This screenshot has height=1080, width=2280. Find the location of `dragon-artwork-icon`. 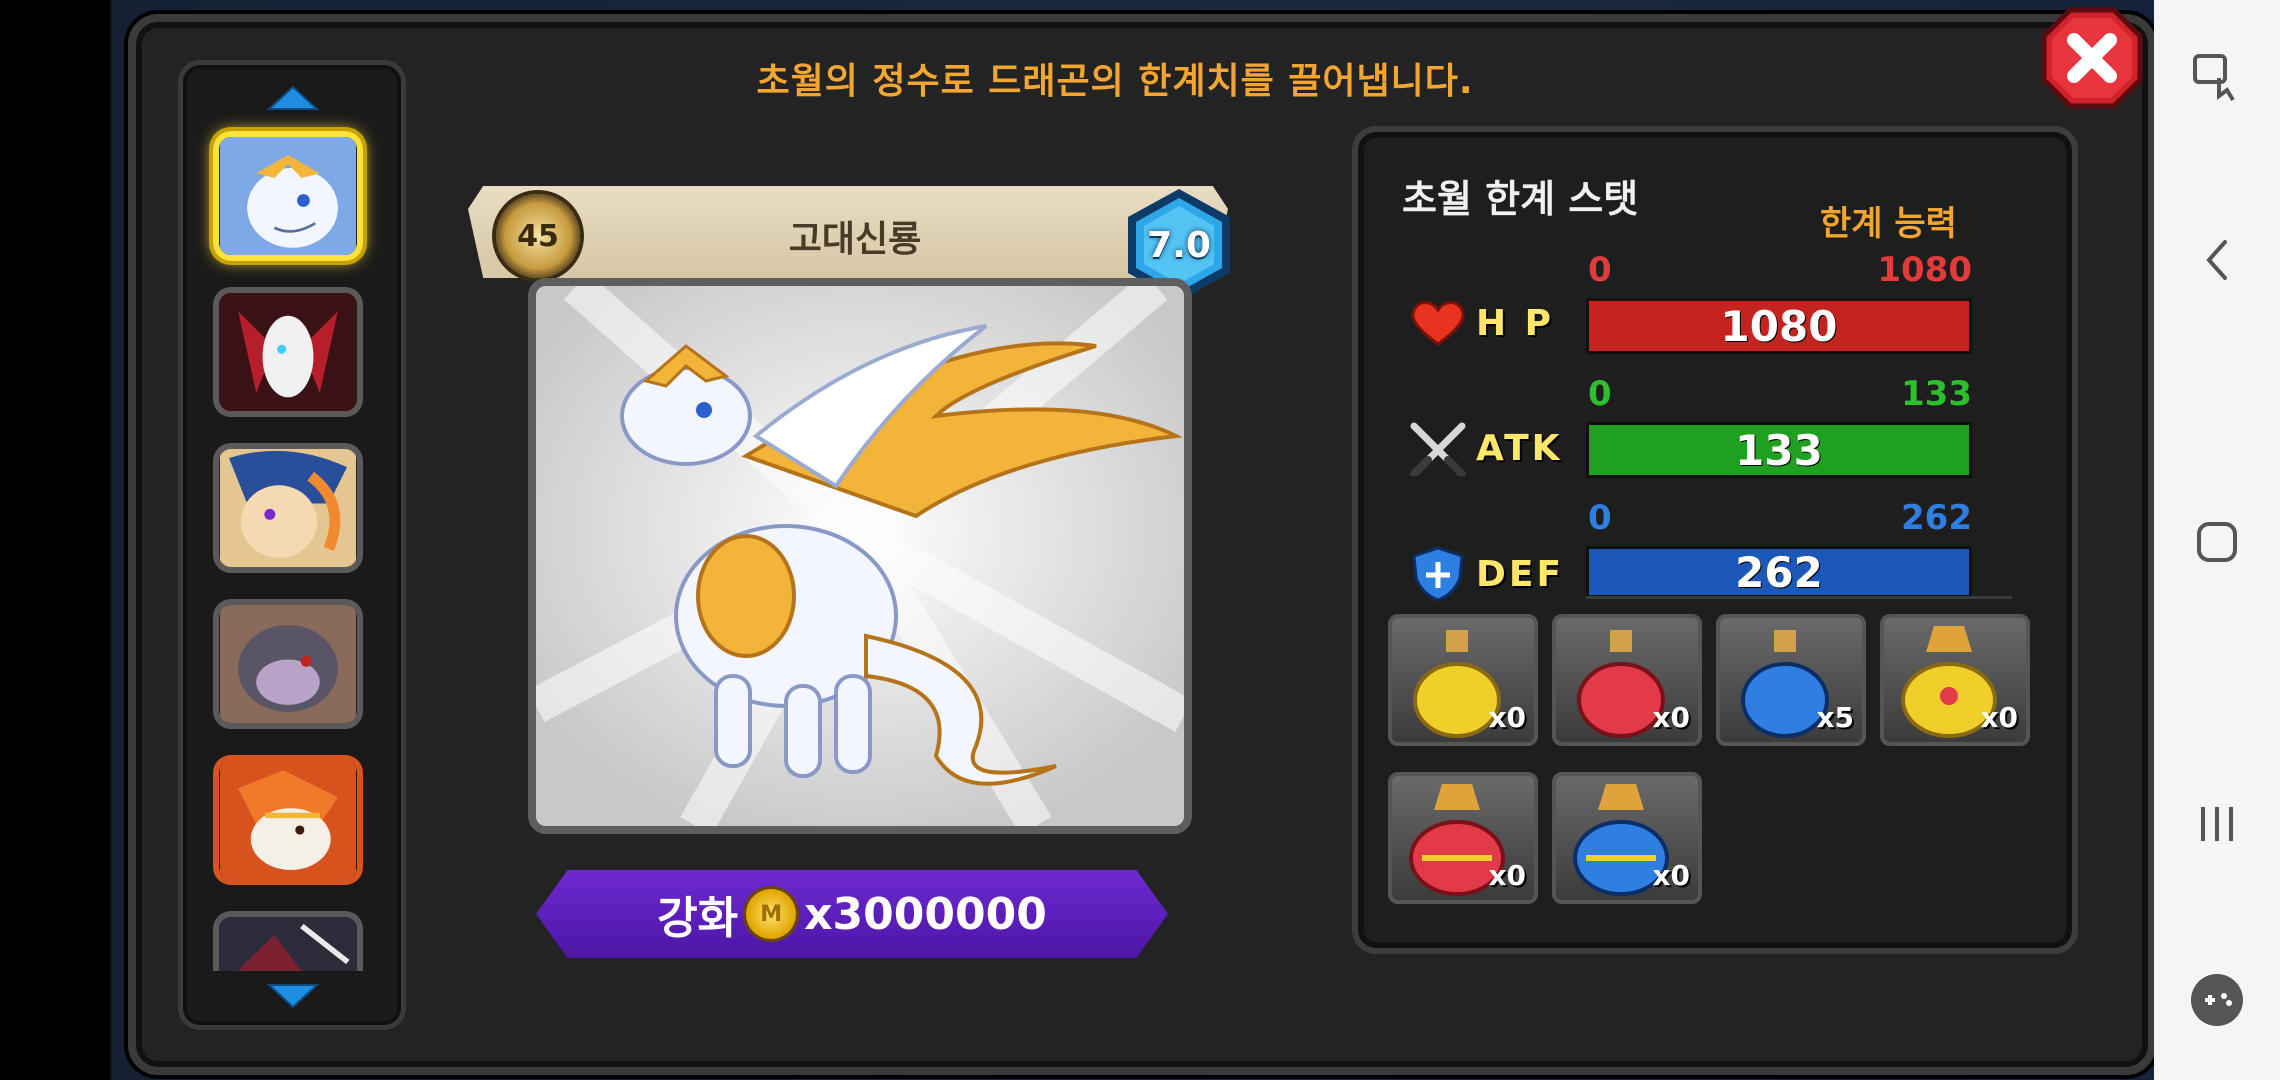

dragon-artwork-icon is located at coordinates (860, 556).